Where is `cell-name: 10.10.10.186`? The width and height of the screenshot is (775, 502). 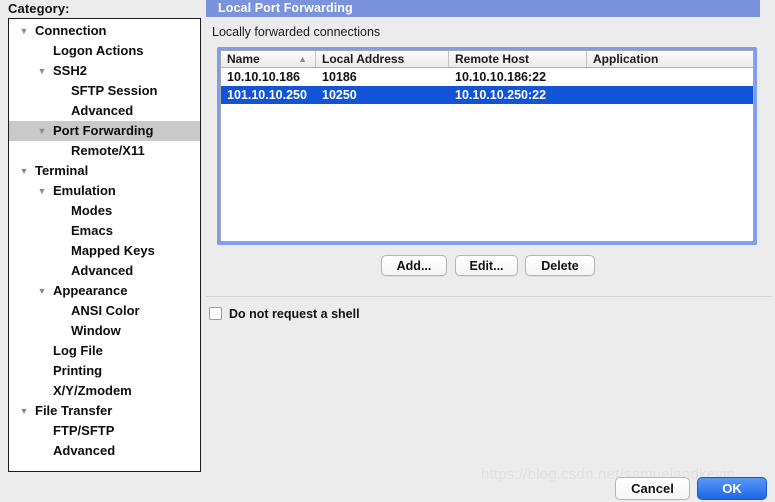 cell-name: 10.10.10.186 is located at coordinates (263, 77).